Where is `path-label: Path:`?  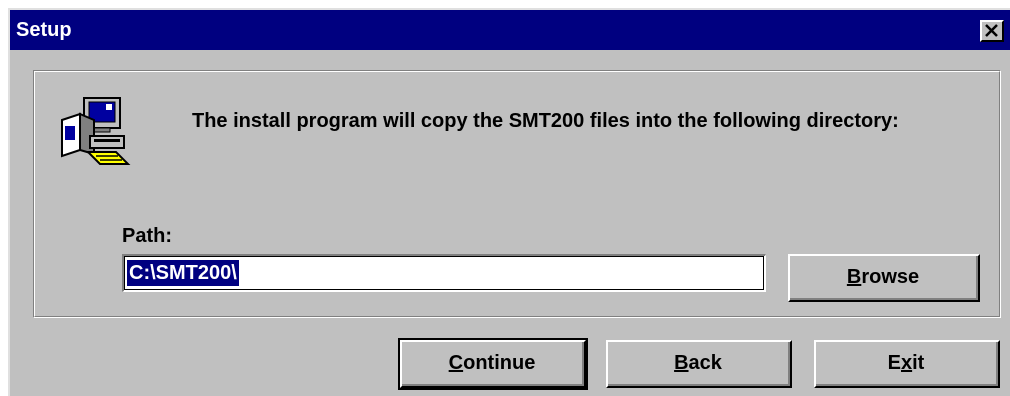
path-label: Path: is located at coordinates (147, 236).